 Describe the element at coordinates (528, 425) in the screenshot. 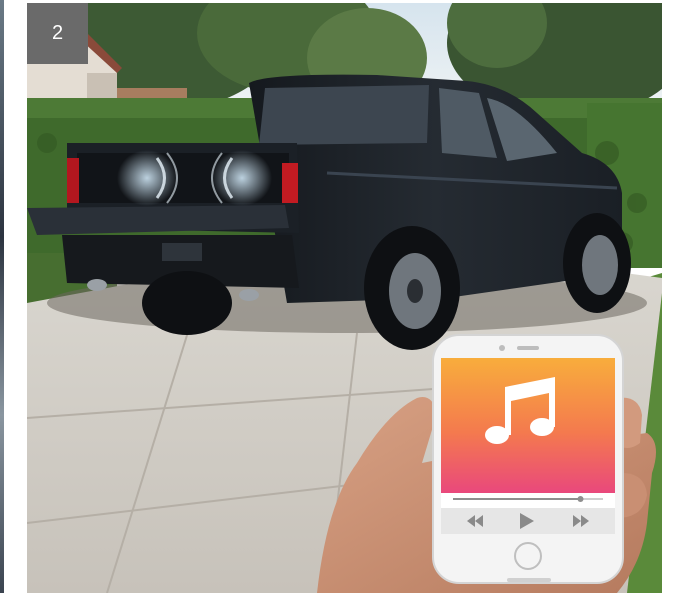

I see `phone-screen` at that location.